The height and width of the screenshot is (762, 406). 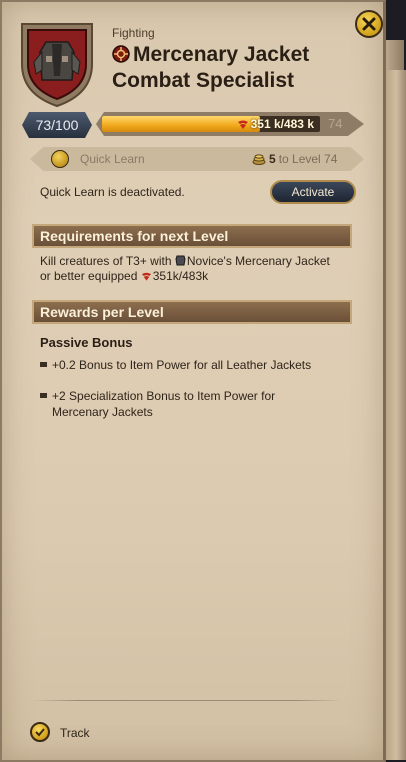 What do you see at coordinates (192, 236) in the screenshot?
I see `requirements-header: Requirements for next Level` at bounding box center [192, 236].